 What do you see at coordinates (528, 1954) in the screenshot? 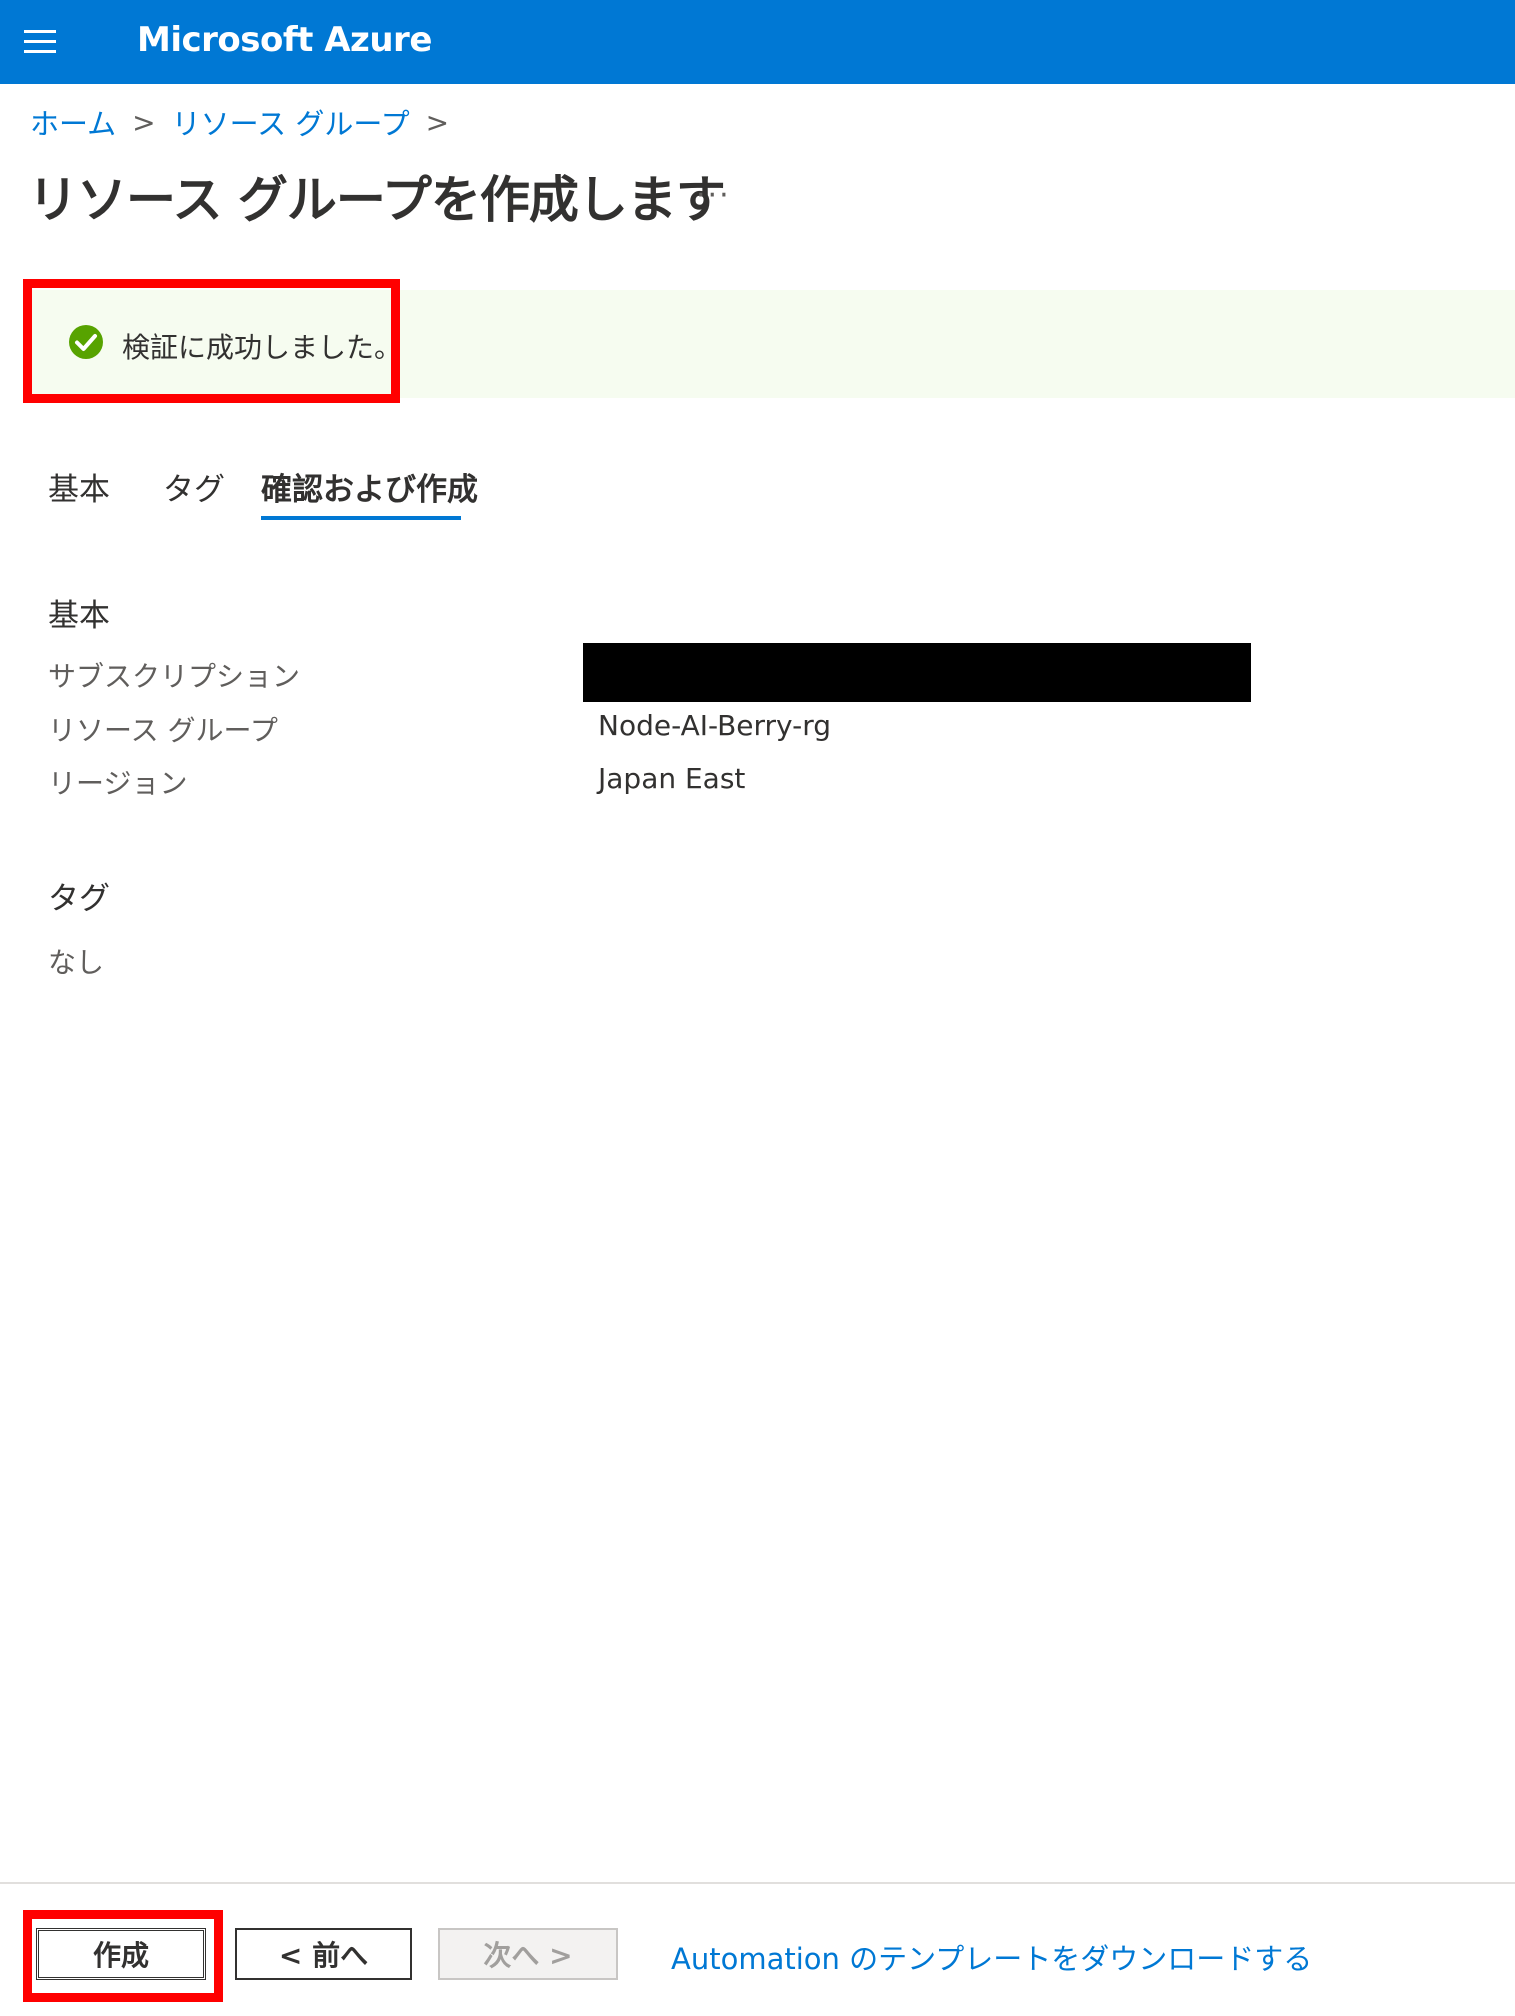
I see `next-button: 次へ >` at bounding box center [528, 1954].